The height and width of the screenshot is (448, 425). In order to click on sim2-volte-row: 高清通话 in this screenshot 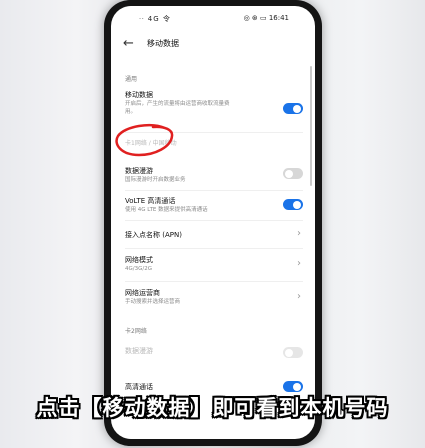, I will do `click(216, 387)`.